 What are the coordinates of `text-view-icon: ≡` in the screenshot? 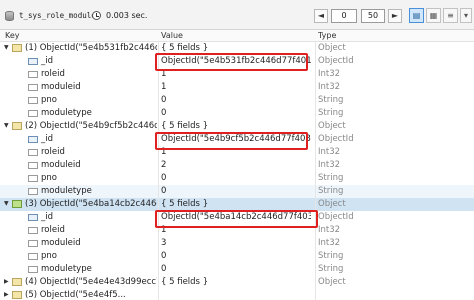 It's located at (450, 15).